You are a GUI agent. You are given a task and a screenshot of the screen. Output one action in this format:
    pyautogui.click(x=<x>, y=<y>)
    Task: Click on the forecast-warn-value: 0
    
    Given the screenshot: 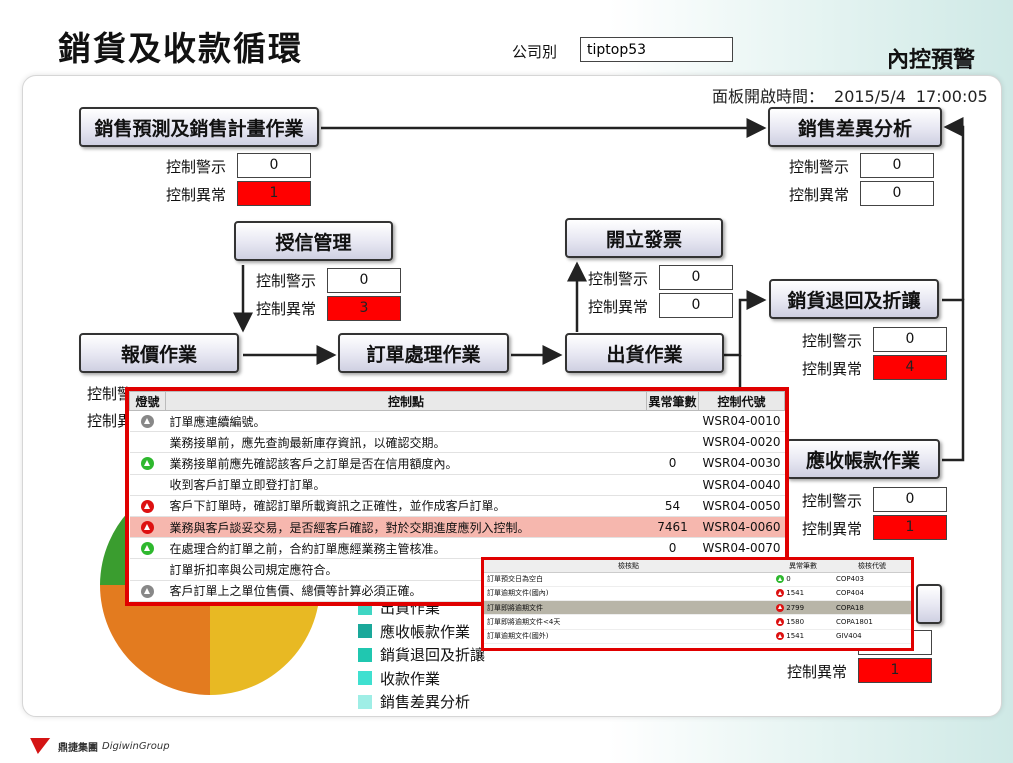 What is the action you would take?
    pyautogui.click(x=274, y=165)
    